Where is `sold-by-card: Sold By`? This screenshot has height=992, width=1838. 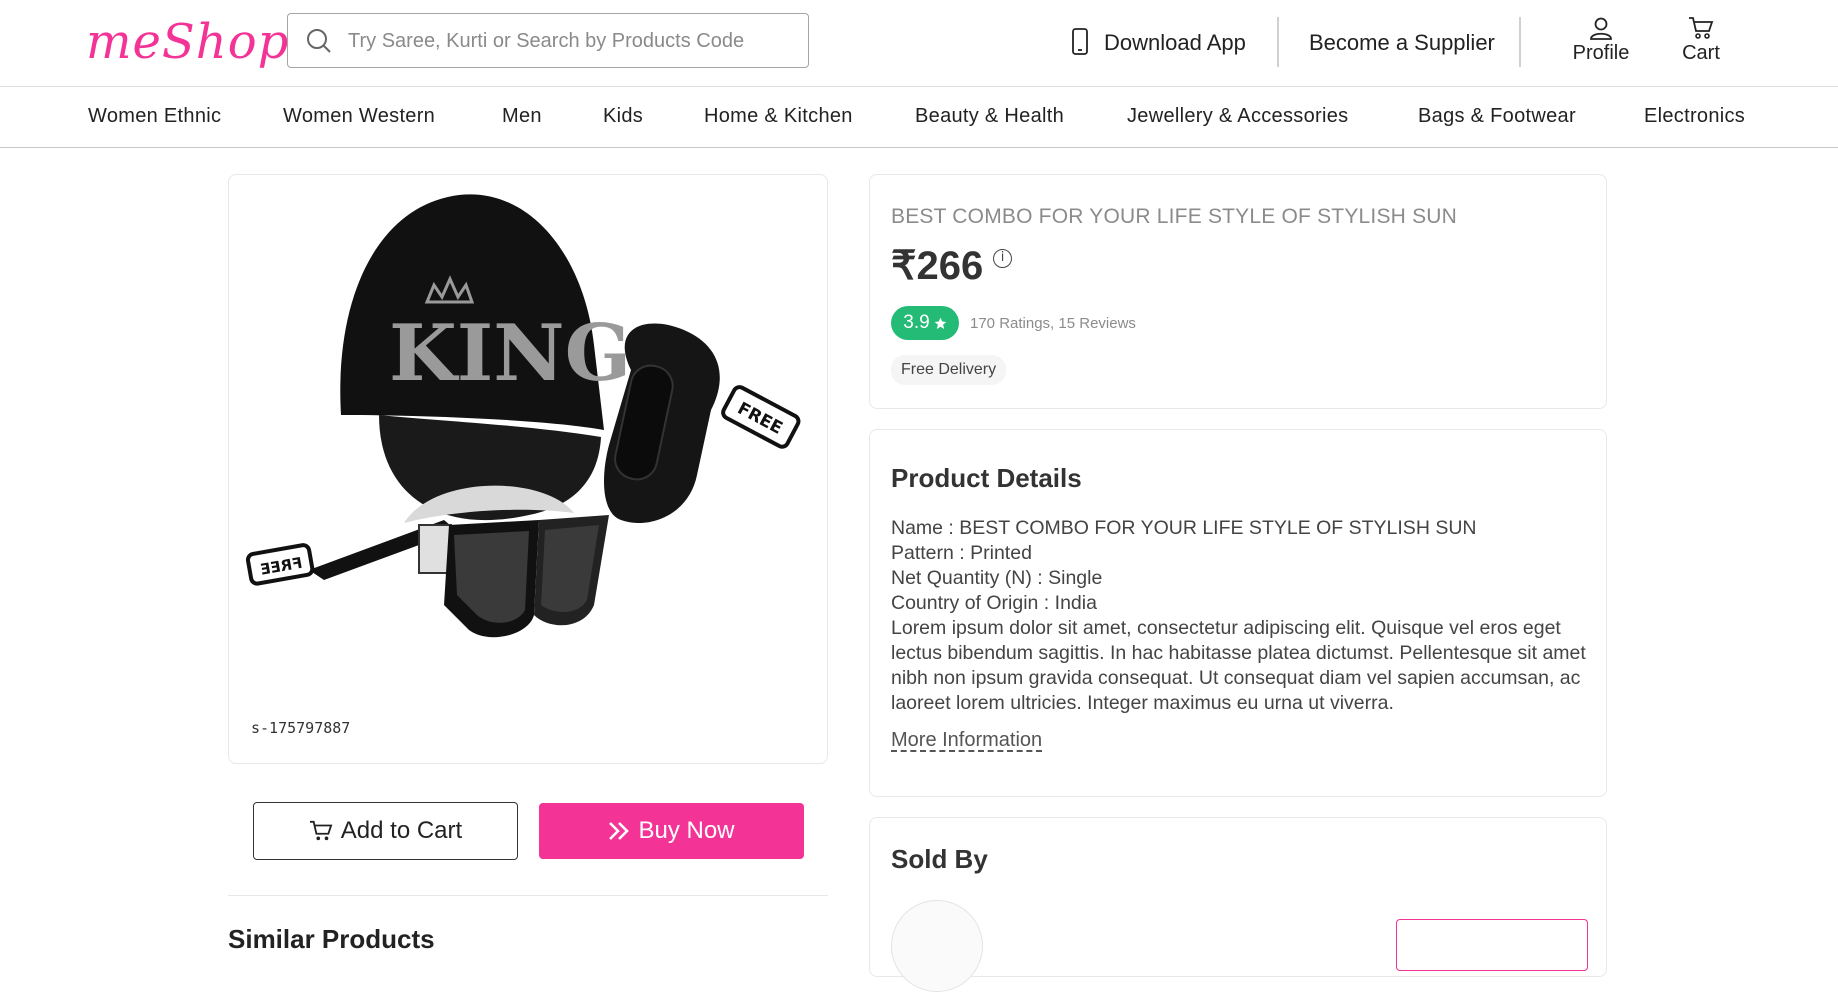 sold-by-card: Sold By is located at coordinates (1238, 904).